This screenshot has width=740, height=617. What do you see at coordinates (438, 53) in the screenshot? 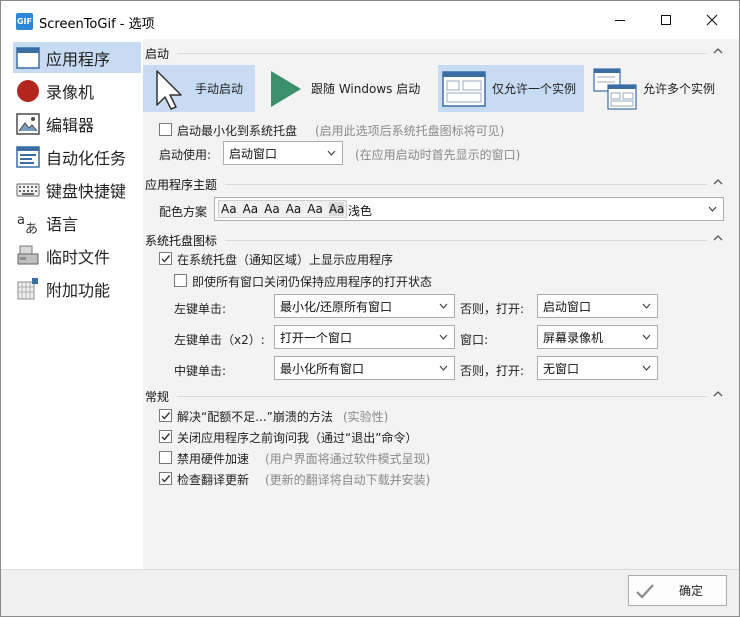
I see `section-header-startup: 启动` at bounding box center [438, 53].